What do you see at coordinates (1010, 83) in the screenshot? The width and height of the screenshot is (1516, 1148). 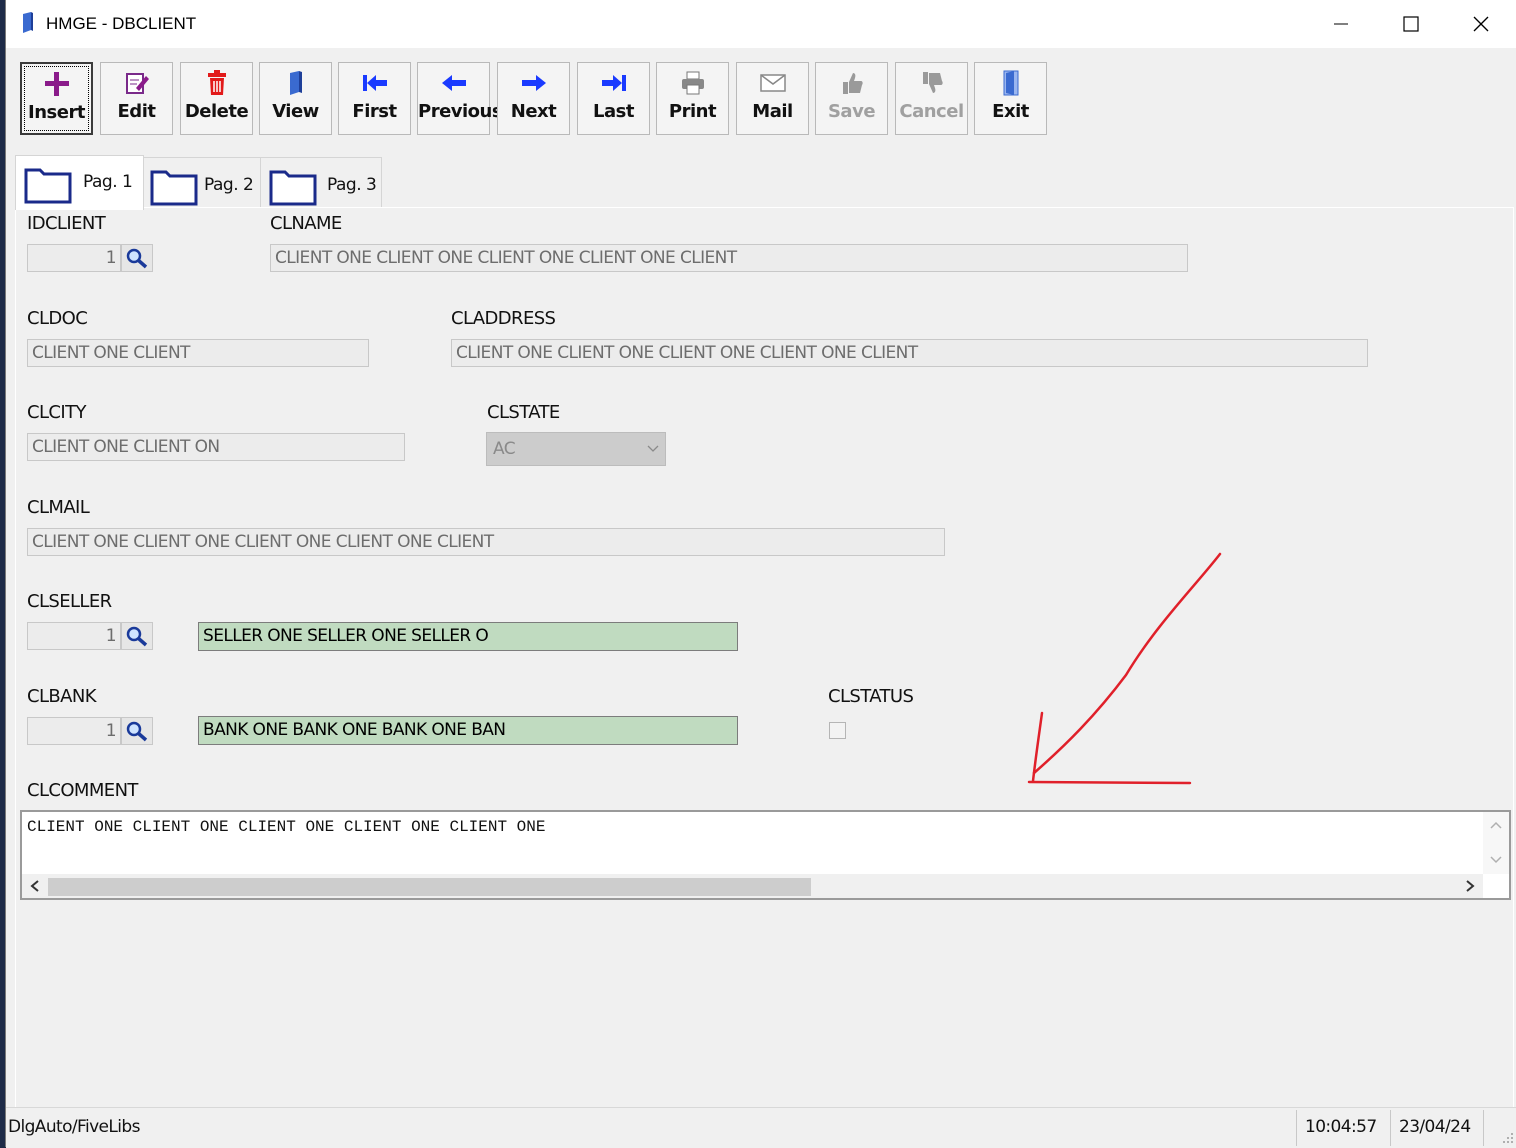 I see `door-exit-icon` at bounding box center [1010, 83].